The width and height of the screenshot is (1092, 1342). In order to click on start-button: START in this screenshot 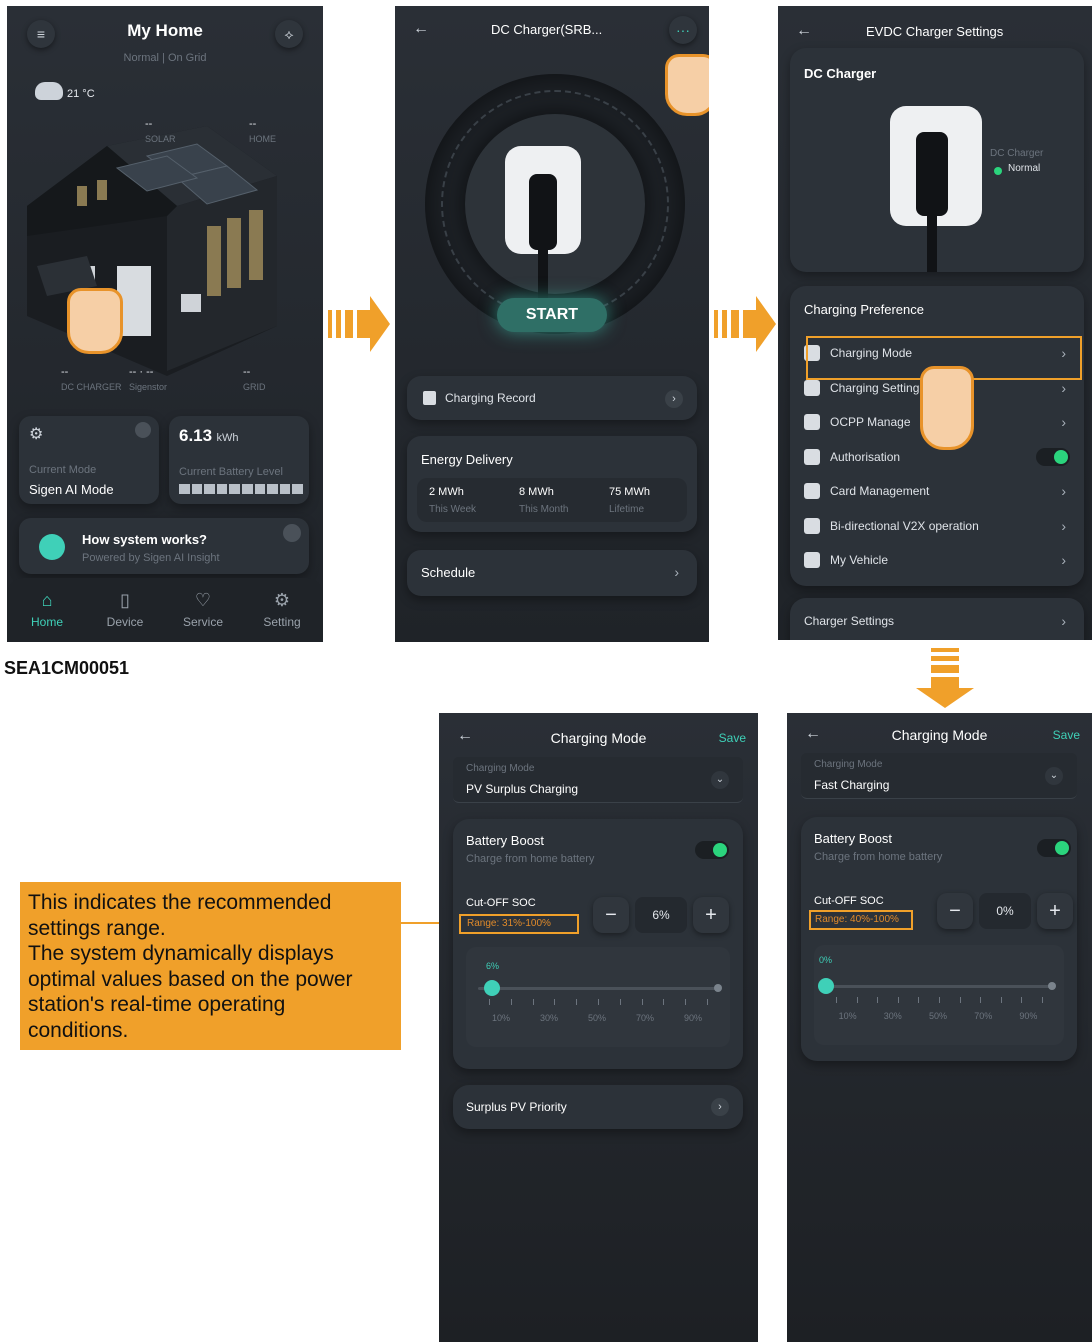, I will do `click(552, 315)`.